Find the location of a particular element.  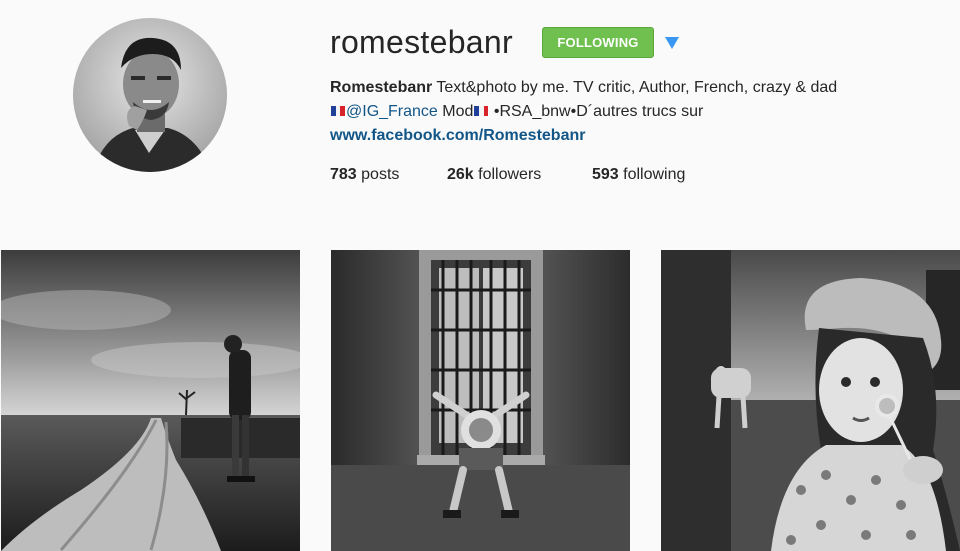

avatar-image is located at coordinates (150, 95).